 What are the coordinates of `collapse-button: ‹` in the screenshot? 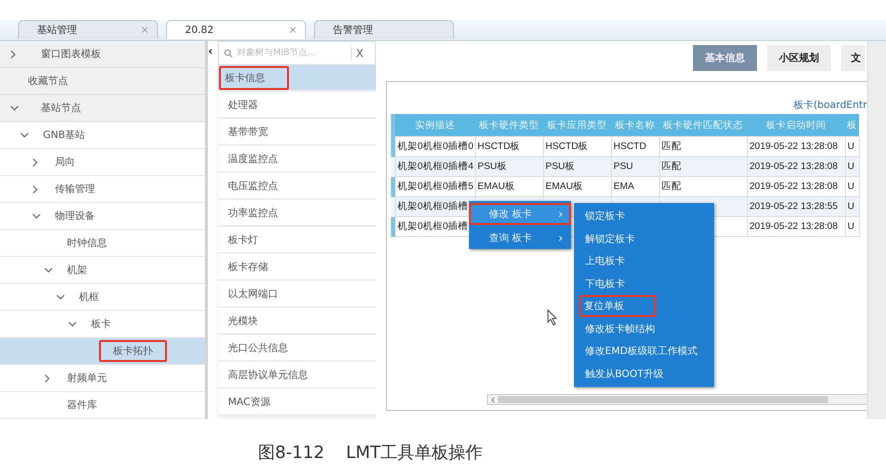 It's located at (210, 51).